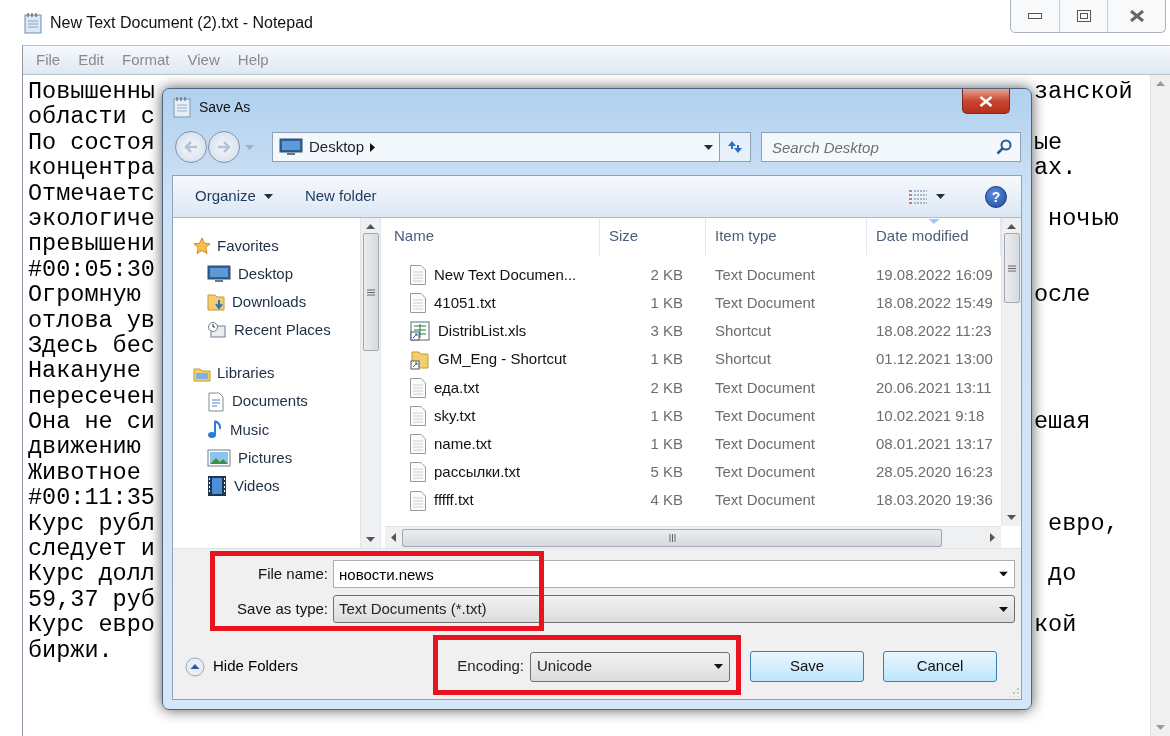  What do you see at coordinates (282, 608) in the screenshot?
I see `field-label: Save as type:` at bounding box center [282, 608].